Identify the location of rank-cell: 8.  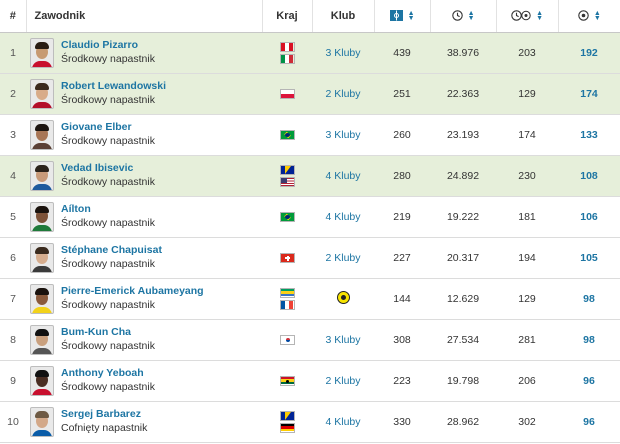
(13, 339).